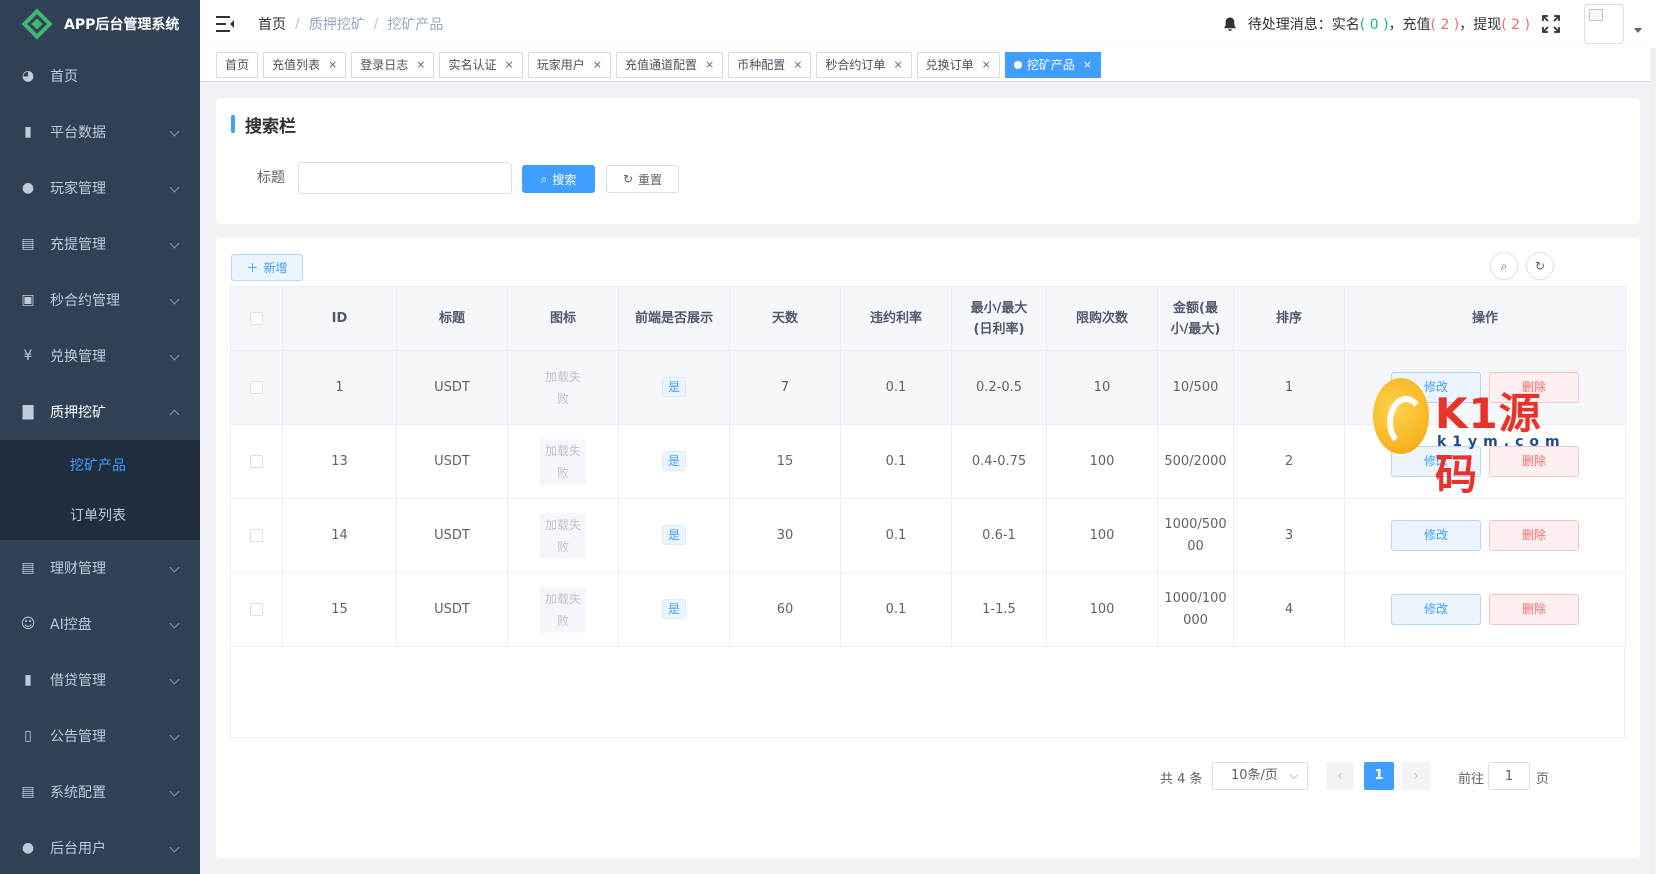 The width and height of the screenshot is (1656, 874). I want to click on pending-notice: 待处理消息：实名( 0 )，充值( 2 )，提现( 2 ), so click(1389, 24).